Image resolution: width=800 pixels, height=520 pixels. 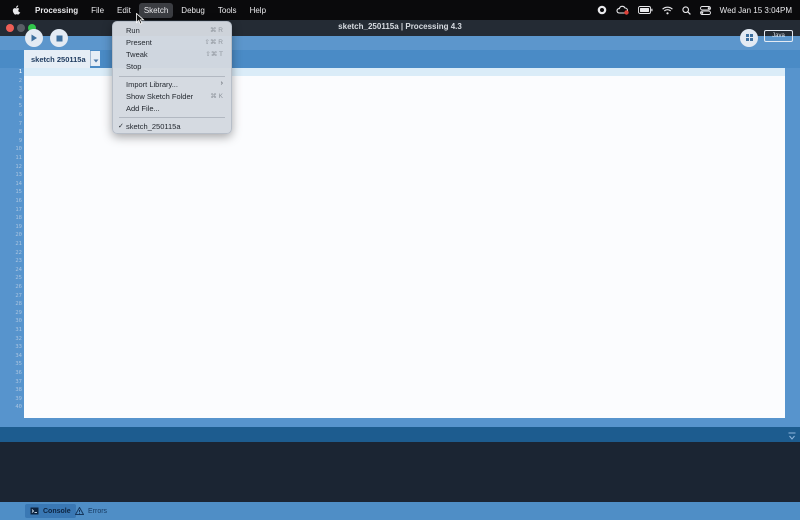 What do you see at coordinates (705, 10) in the screenshot?
I see `control-center-icon` at bounding box center [705, 10].